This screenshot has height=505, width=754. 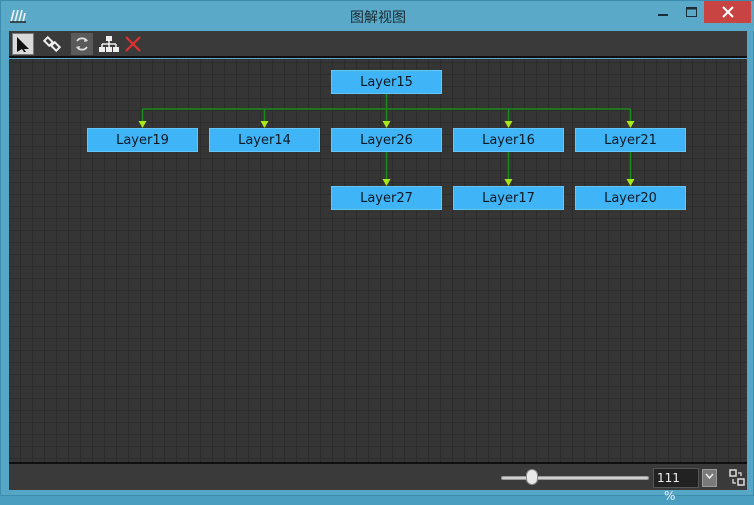 I want to click on node-layer16: Layer16, so click(x=508, y=140).